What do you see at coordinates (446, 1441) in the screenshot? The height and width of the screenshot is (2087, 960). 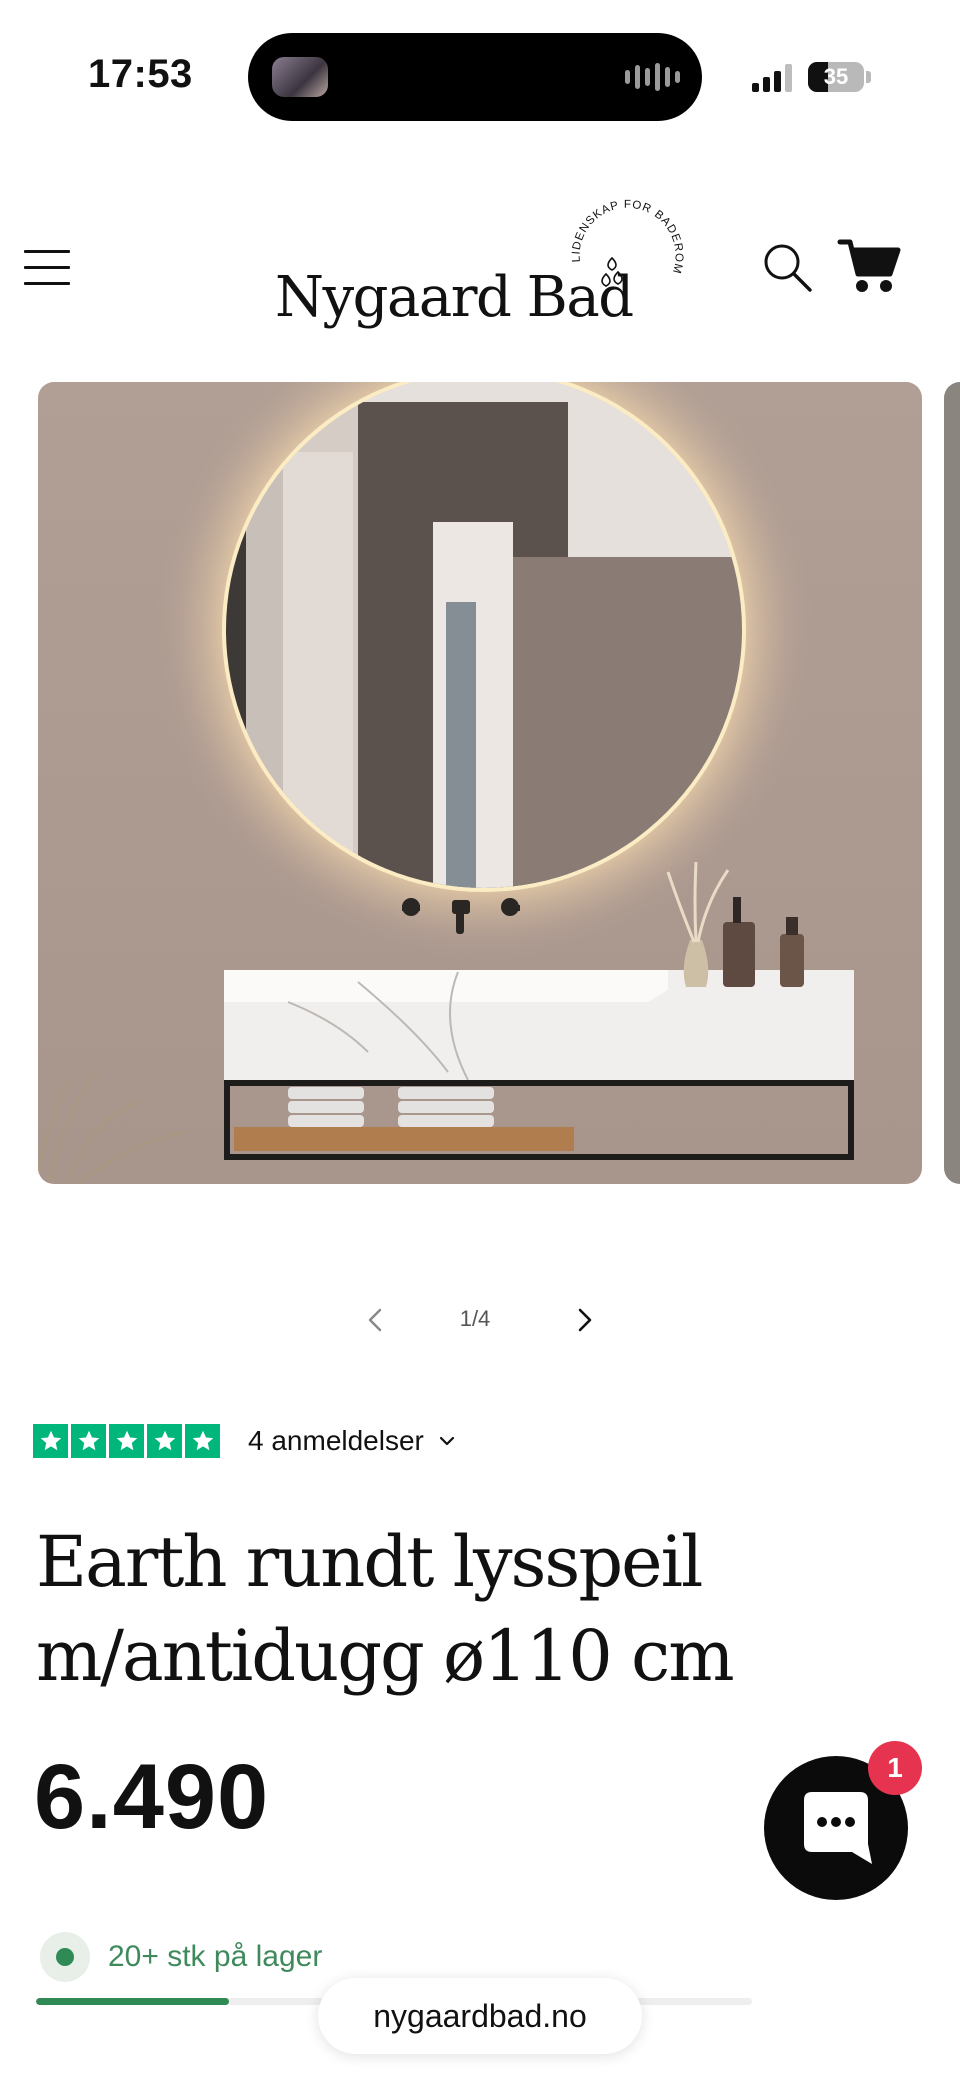 I see `chevron-down-icon` at bounding box center [446, 1441].